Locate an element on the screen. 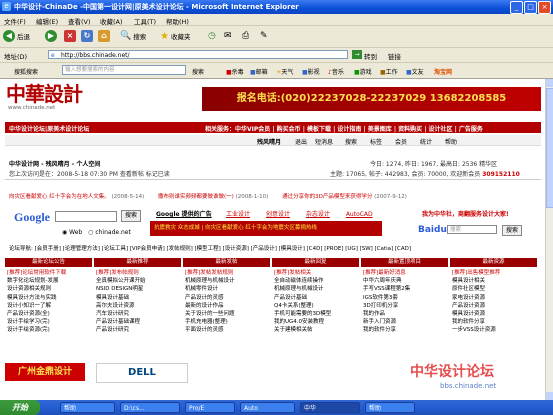 This screenshot has height=415, width=553. go-icon: → is located at coordinates (357, 54).